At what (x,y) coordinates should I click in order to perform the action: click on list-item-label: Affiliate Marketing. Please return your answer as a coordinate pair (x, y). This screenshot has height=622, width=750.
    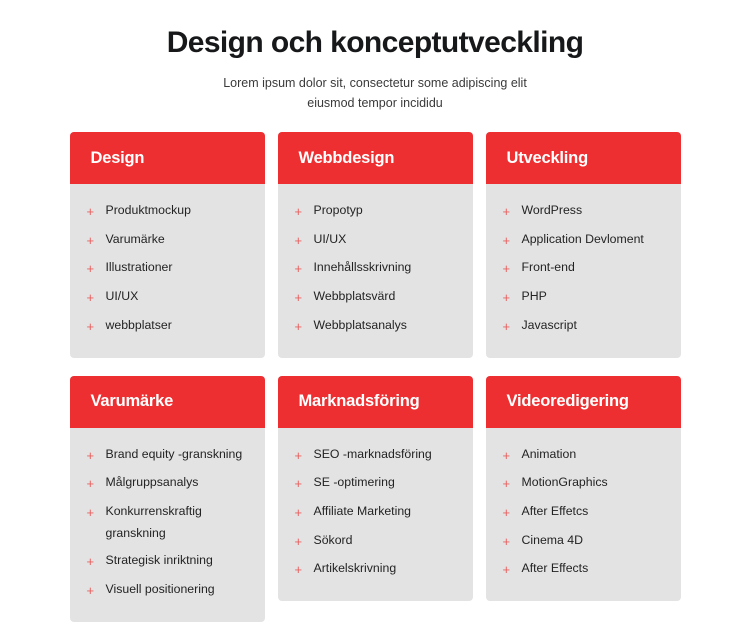
    Looking at the image, I should click on (362, 510).